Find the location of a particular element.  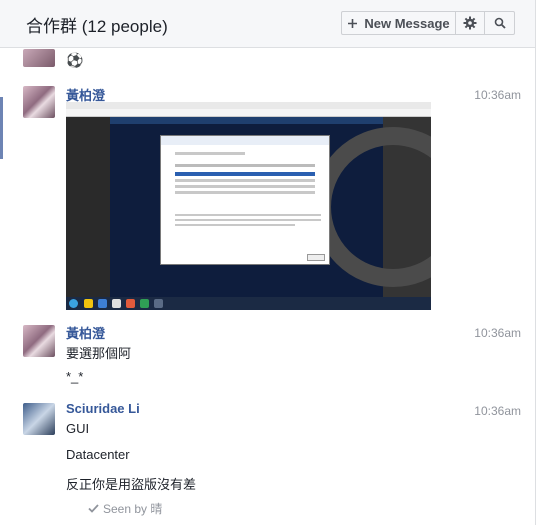

browser-tab-bar is located at coordinates (248, 105).